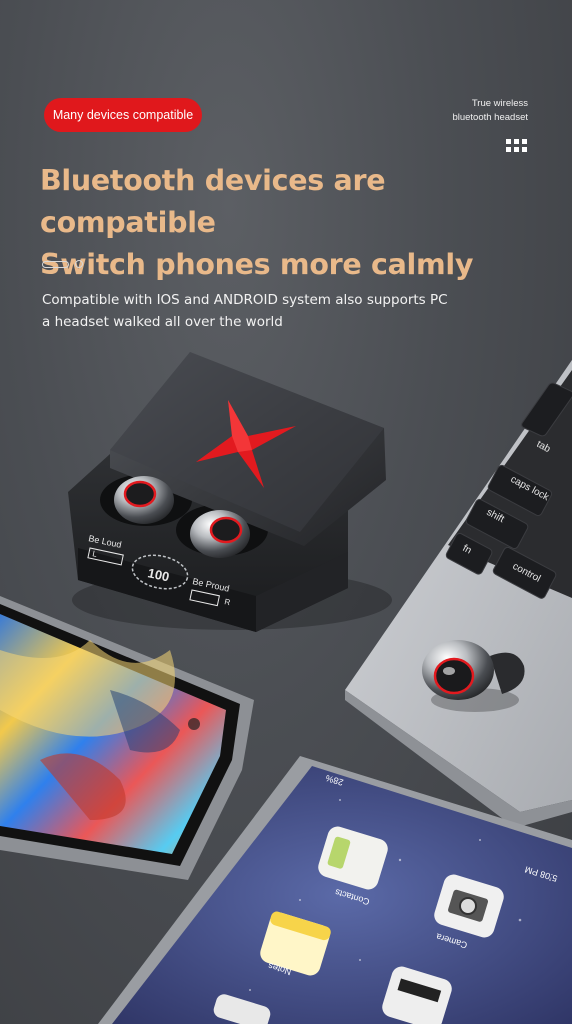  I want to click on smartphone, so click(127, 738).